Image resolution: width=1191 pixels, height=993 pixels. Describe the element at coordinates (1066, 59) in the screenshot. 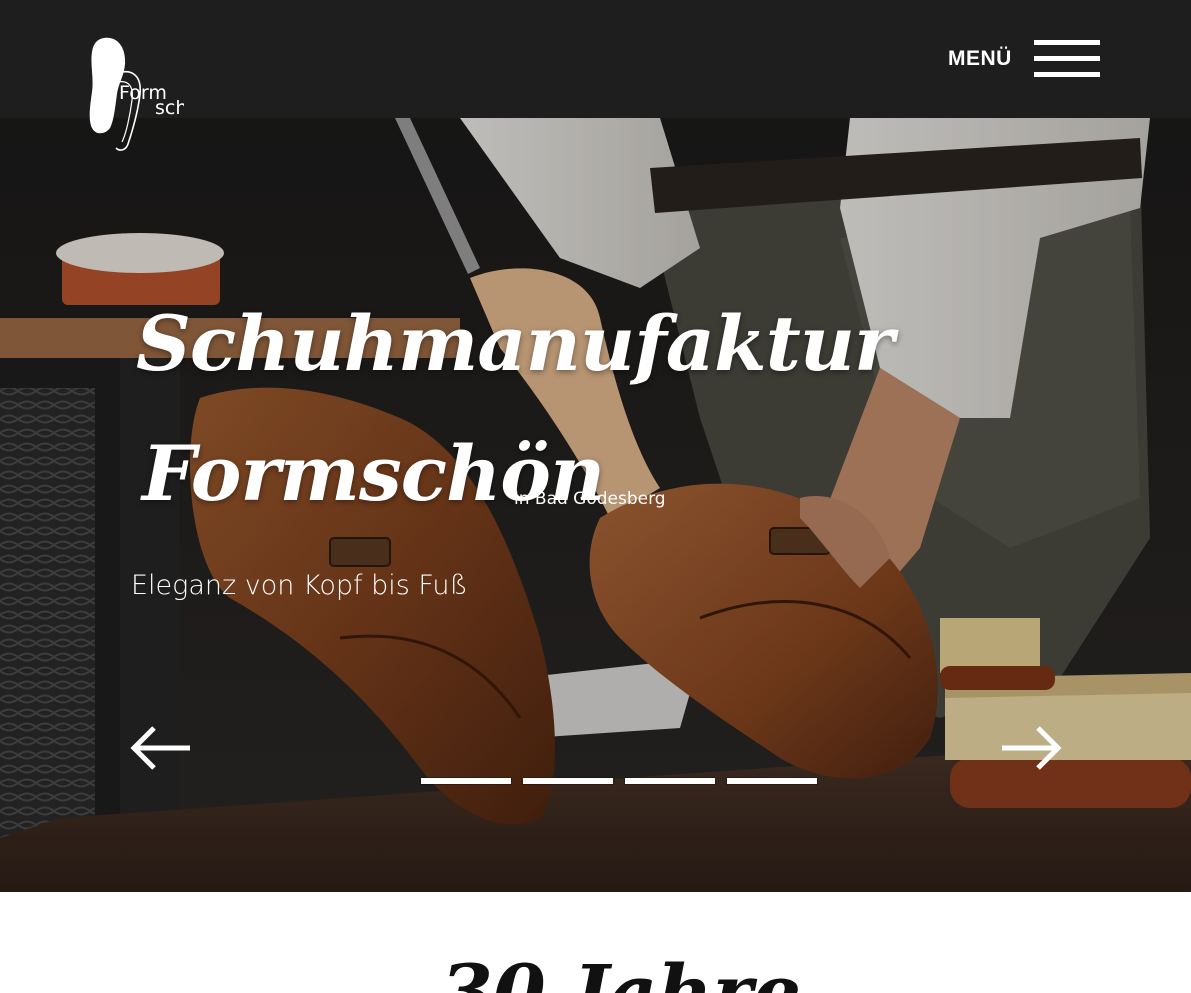

I see `hamburger-icon` at that location.